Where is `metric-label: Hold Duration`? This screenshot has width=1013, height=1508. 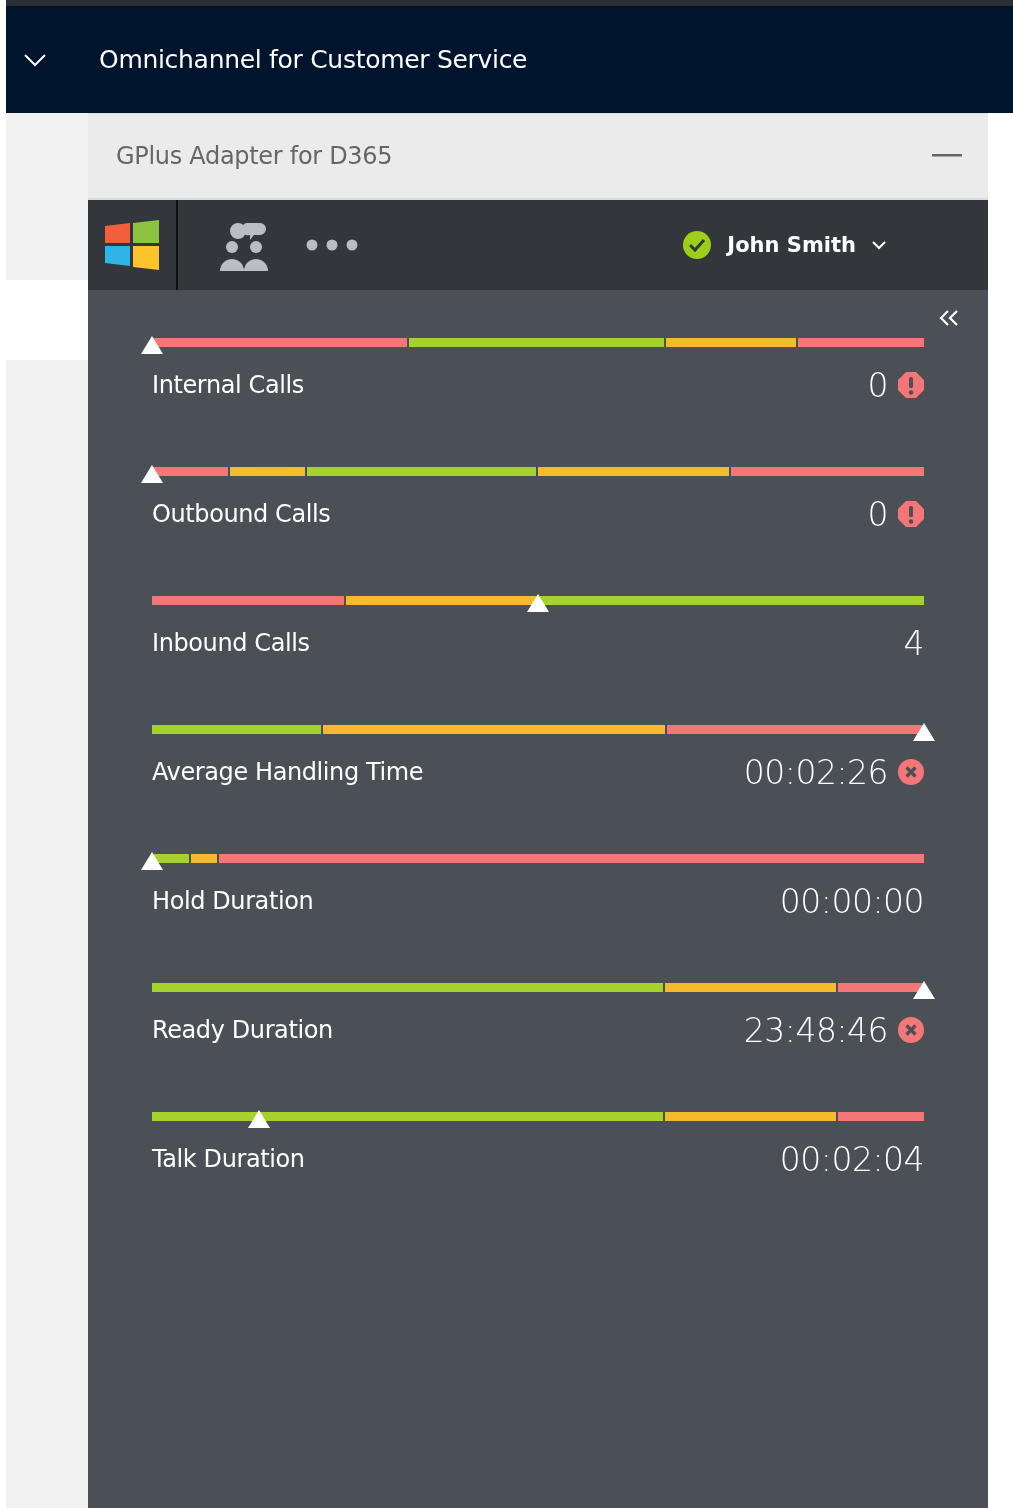
metric-label: Hold Duration is located at coordinates (233, 901).